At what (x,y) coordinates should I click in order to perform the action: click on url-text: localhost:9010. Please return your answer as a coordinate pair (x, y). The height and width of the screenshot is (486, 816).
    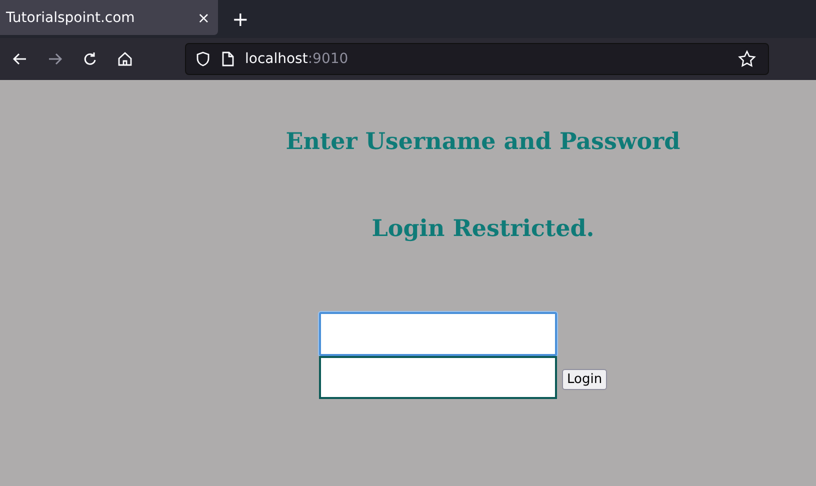
    Looking at the image, I should click on (296, 59).